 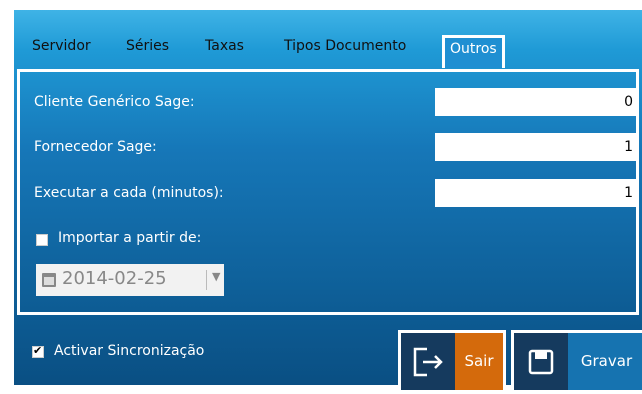 I want to click on tab-taxas: Taxas, so click(x=224, y=46).